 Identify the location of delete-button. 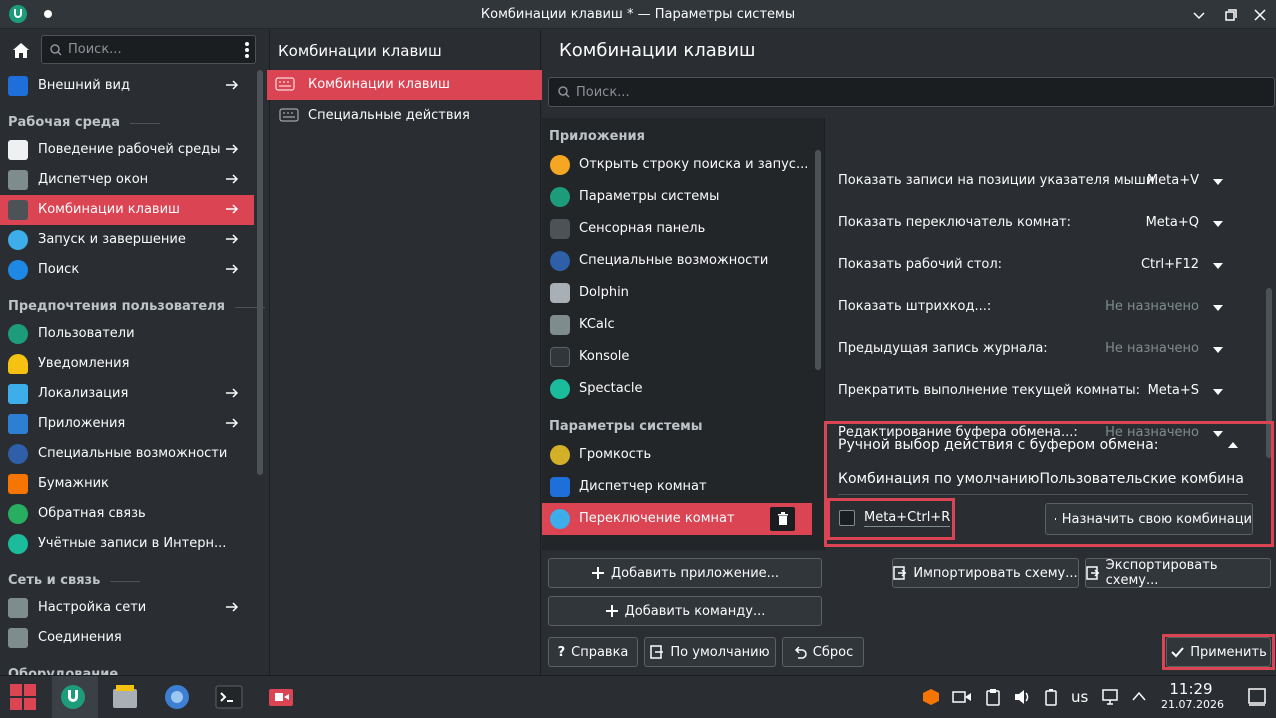
(782, 519).